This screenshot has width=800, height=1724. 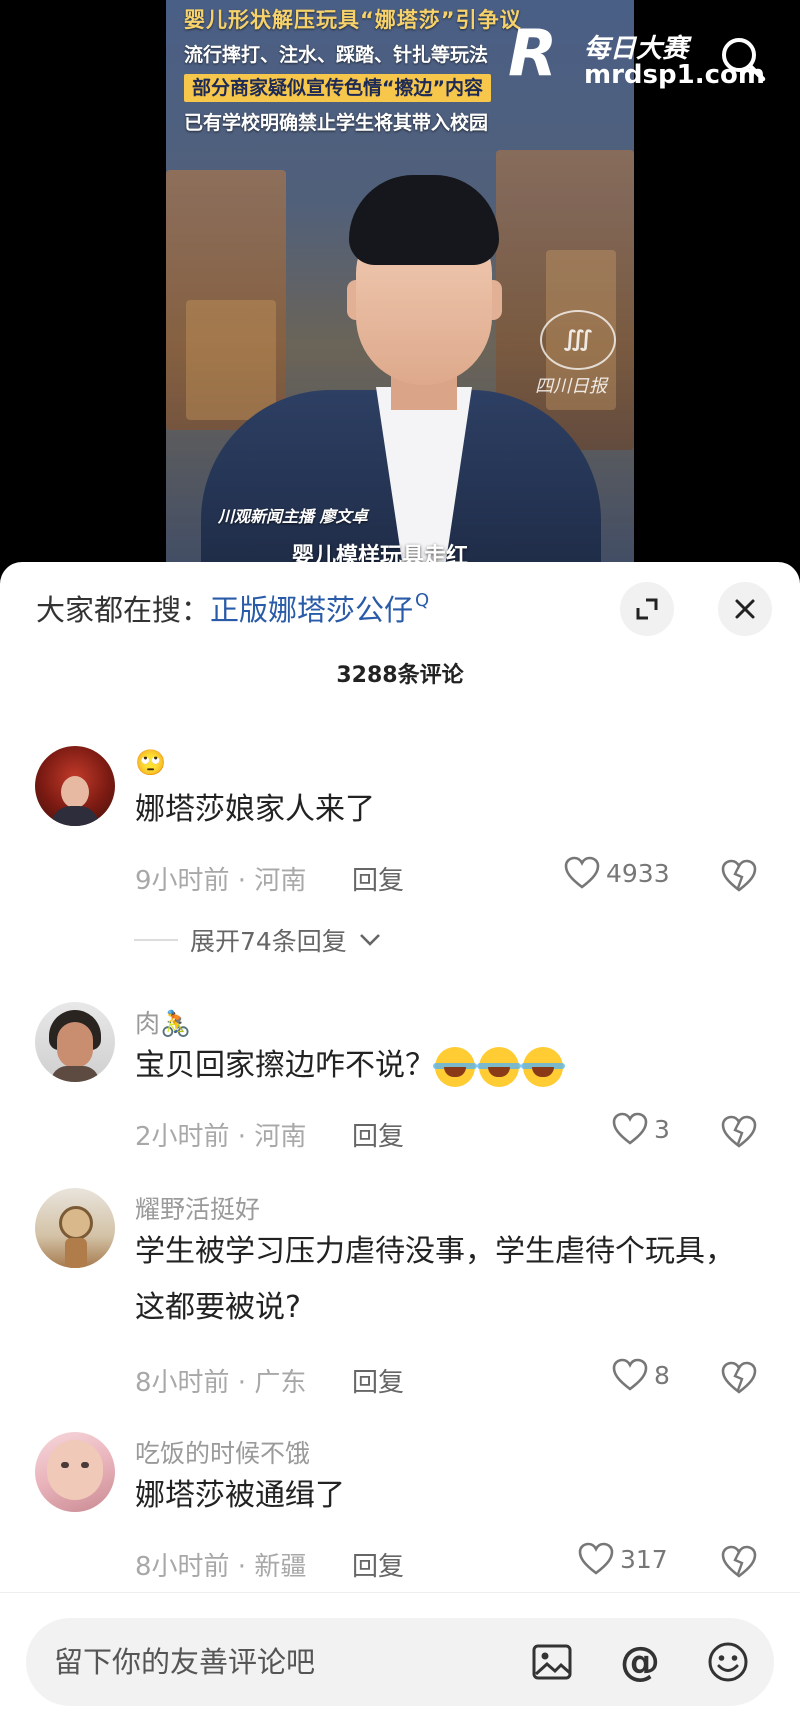 I want to click on expand-icon, so click(x=647, y=609).